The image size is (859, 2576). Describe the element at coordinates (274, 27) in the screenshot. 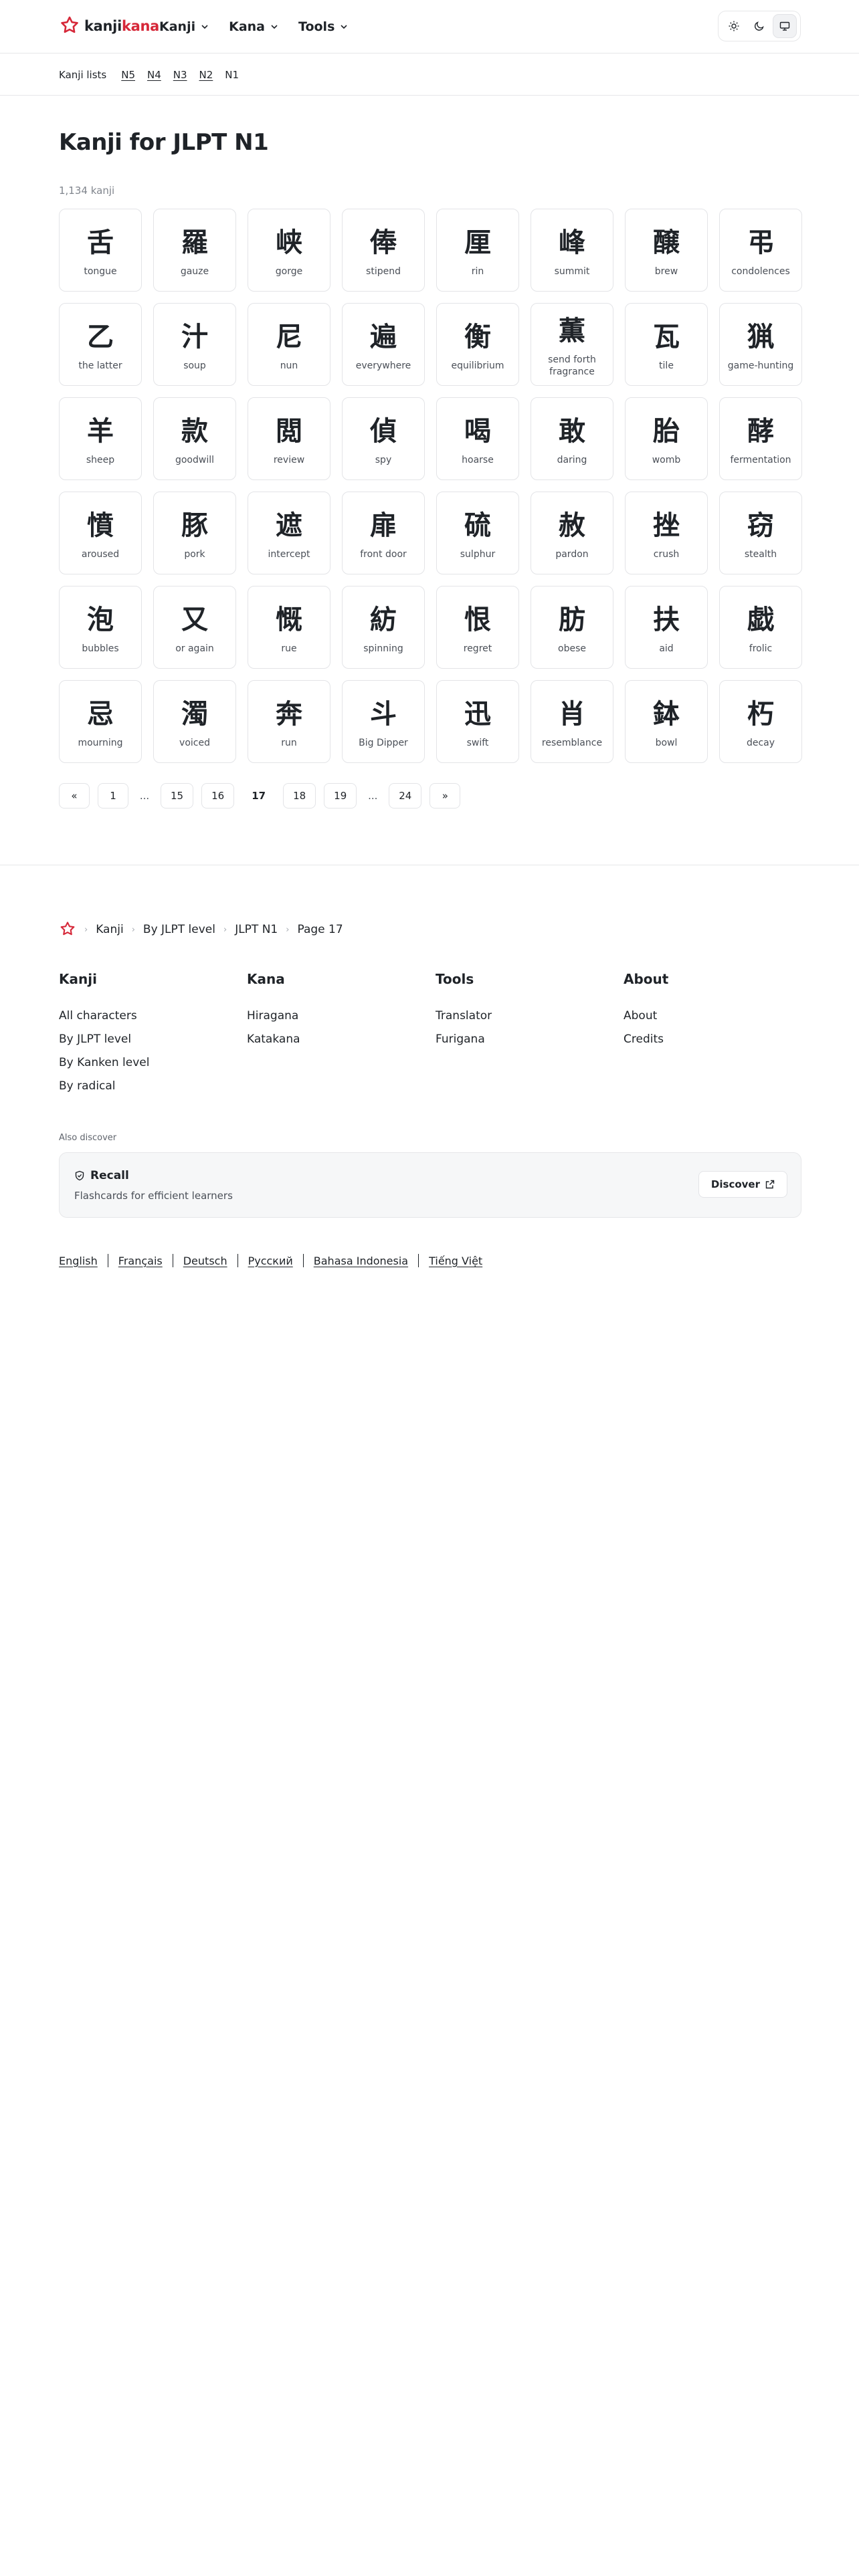

I see `chevron-down-icon` at that location.